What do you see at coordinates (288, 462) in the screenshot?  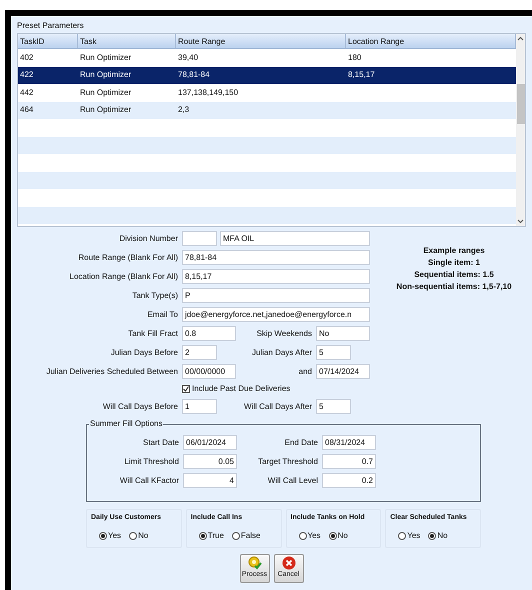 I see `field-label: Target Threshold` at bounding box center [288, 462].